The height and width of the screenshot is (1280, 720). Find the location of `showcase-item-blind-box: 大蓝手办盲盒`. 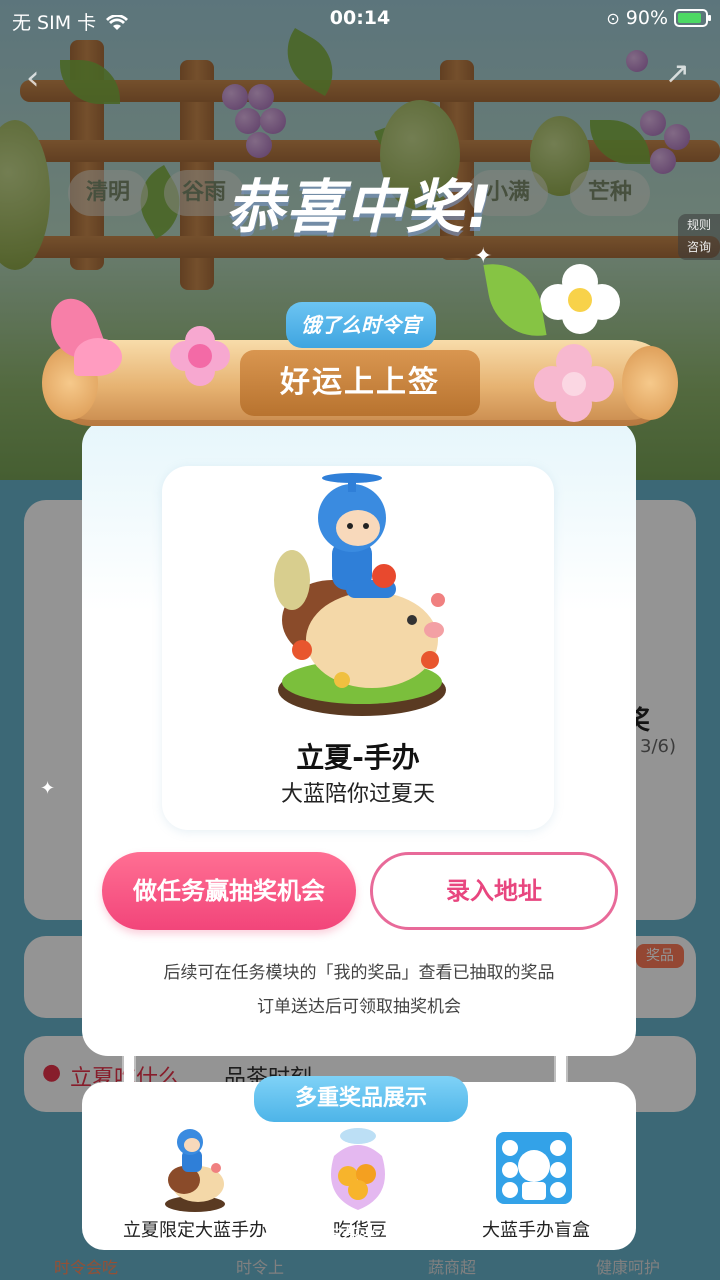

showcase-item-blind-box: 大蓝手办盲盒 is located at coordinates (536, 1230).